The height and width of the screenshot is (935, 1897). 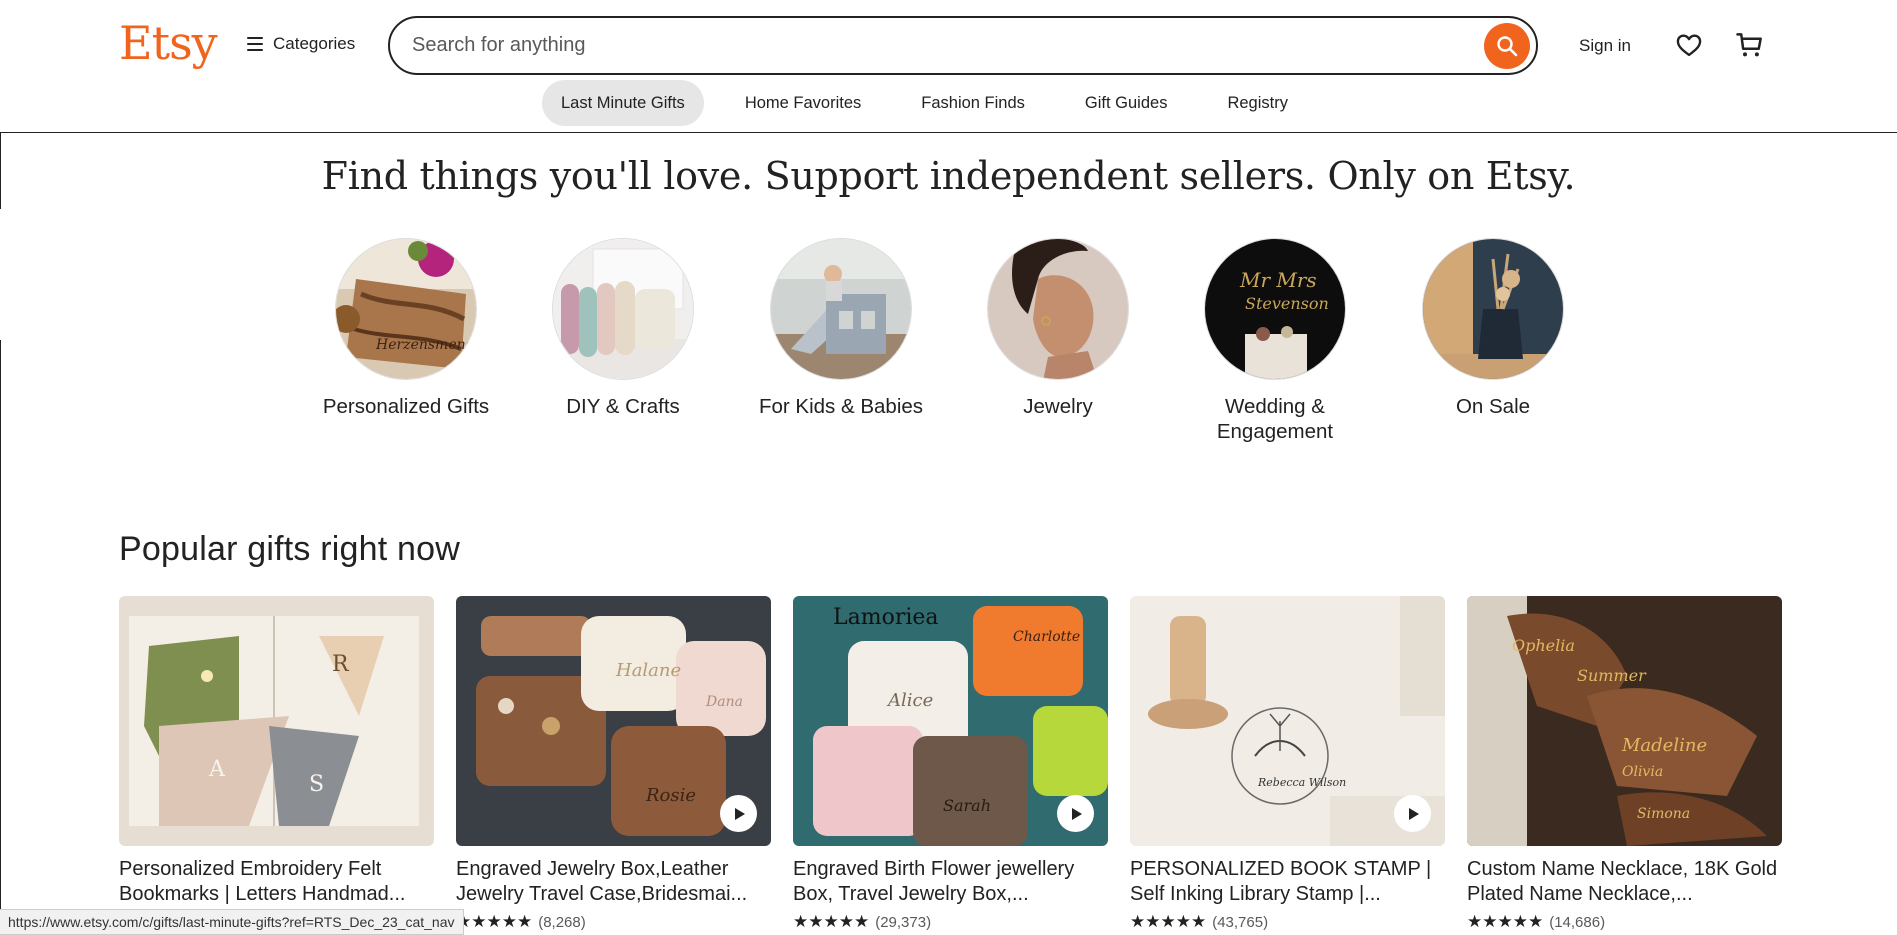 I want to click on listing-rating: ★★★★★ (43,765), so click(x=1287, y=922).